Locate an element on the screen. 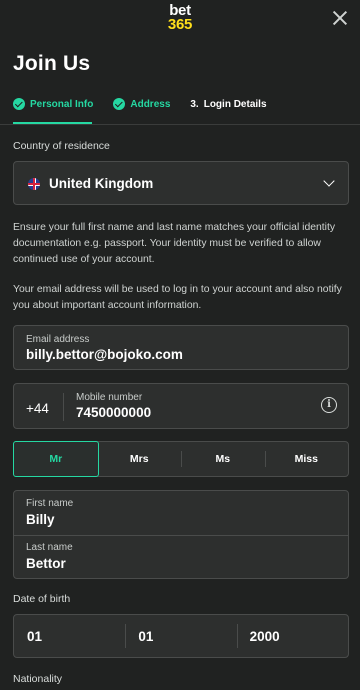 This screenshot has height=690, width=360. mobile-value: 7450000000 is located at coordinates (114, 412).